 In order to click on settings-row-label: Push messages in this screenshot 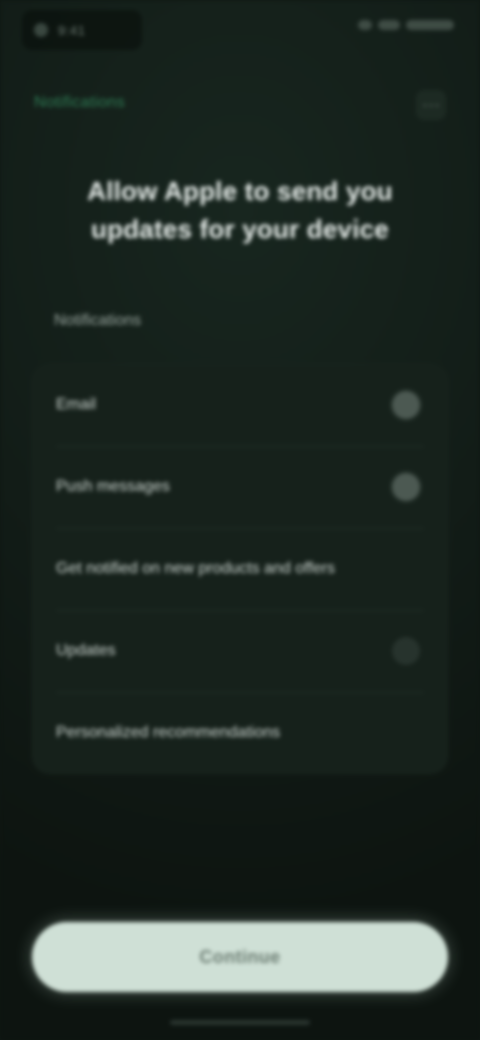, I will do `click(113, 486)`.